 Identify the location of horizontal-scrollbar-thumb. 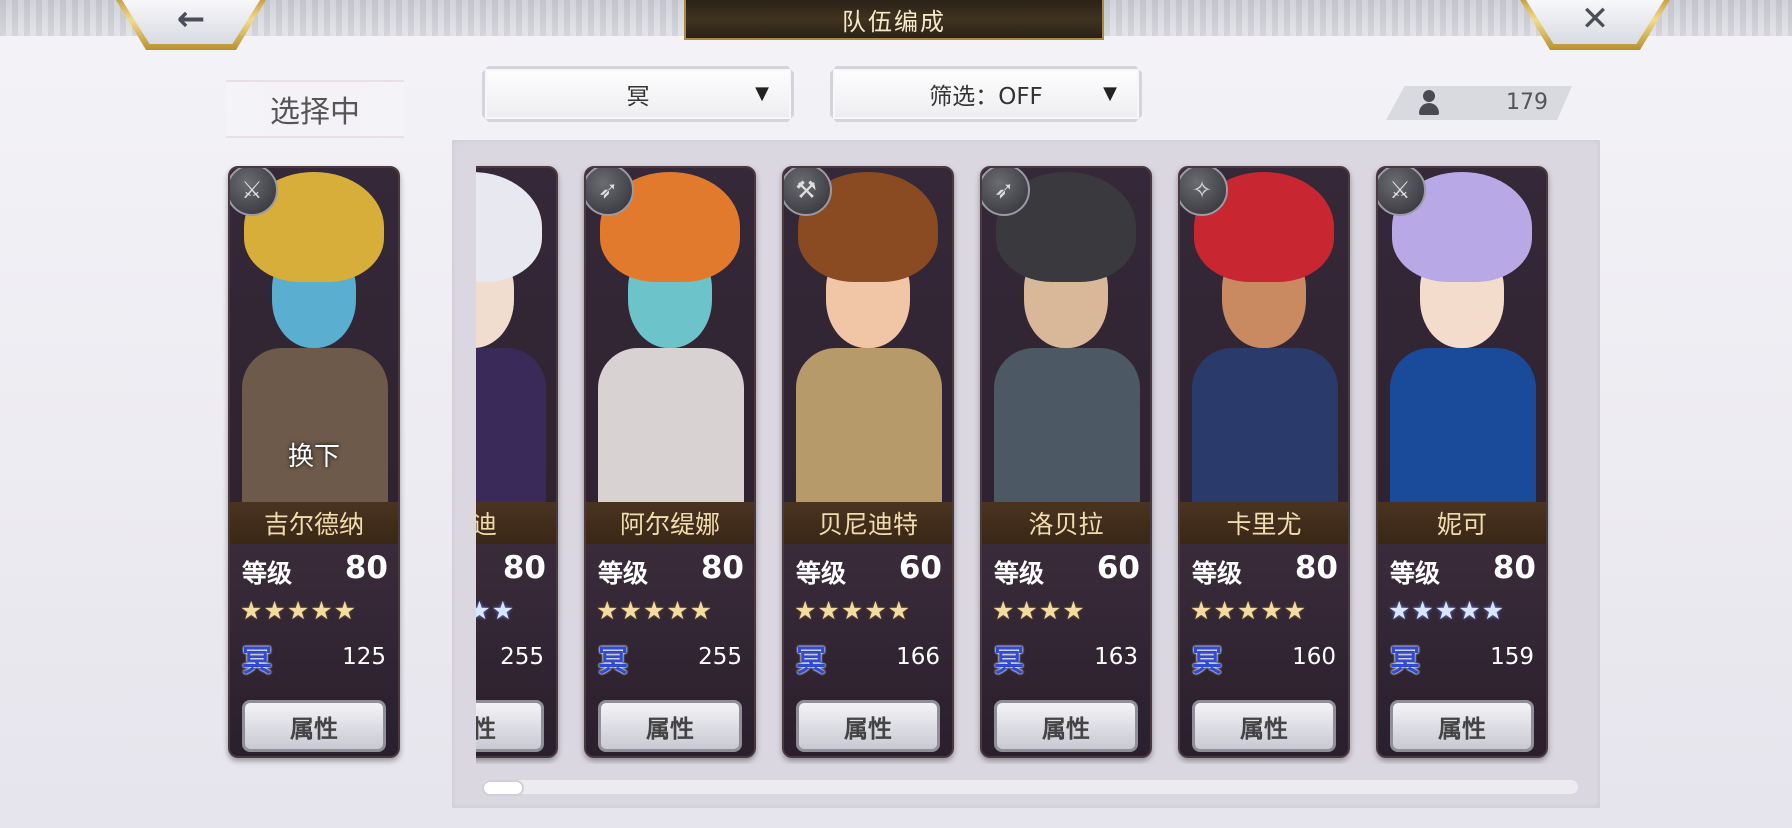
(503, 788).